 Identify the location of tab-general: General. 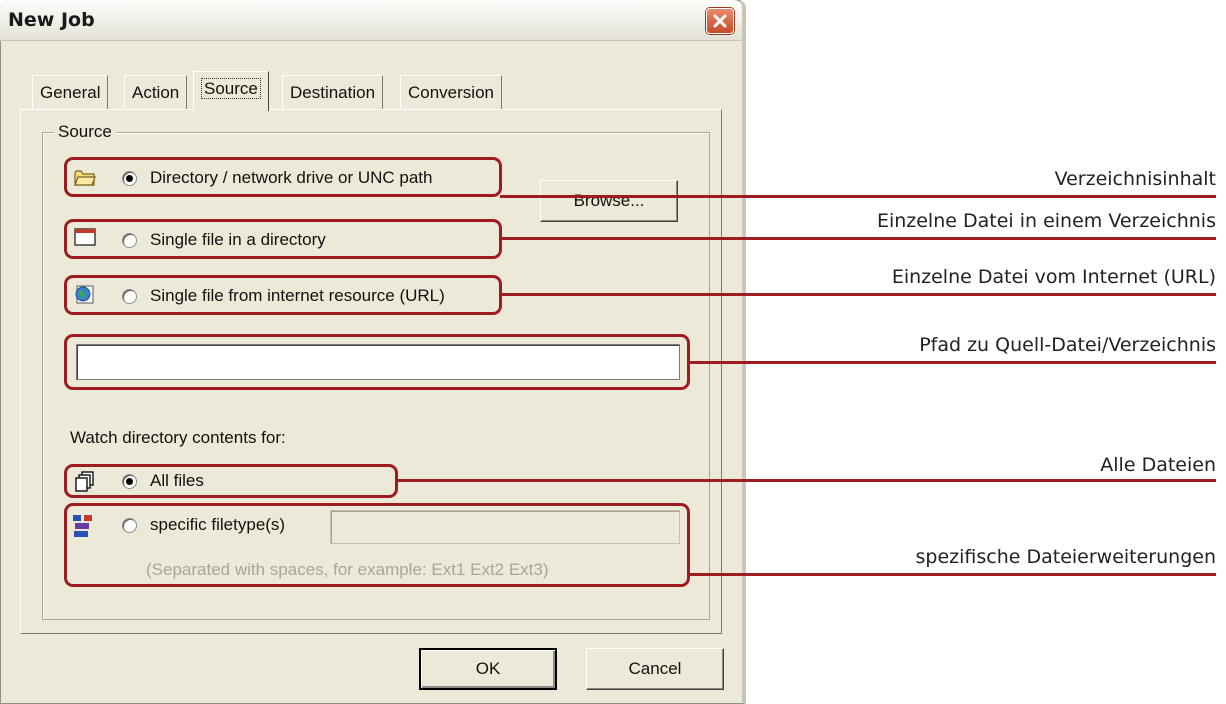
(70, 92).